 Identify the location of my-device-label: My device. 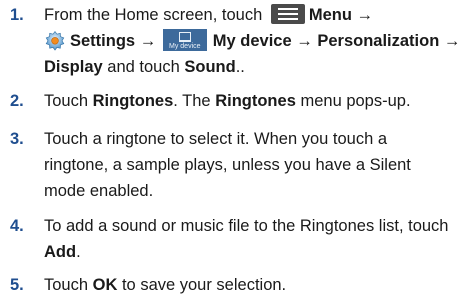
(252, 41).